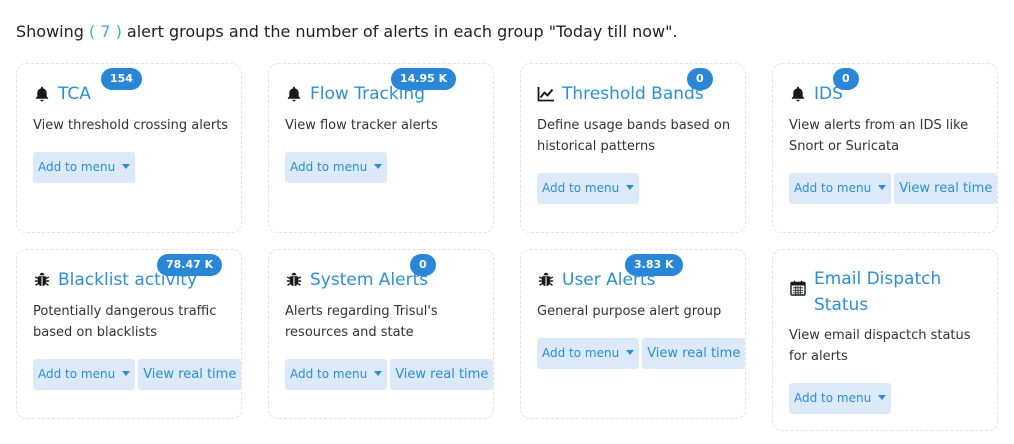 The width and height of the screenshot is (1014, 444). I want to click on alert-count-badge: 78.47 K, so click(190, 265).